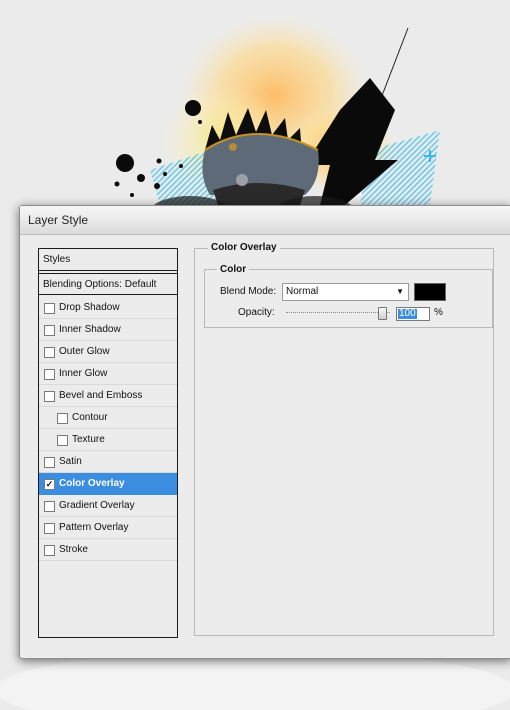 The width and height of the screenshot is (510, 710). What do you see at coordinates (108, 462) in the screenshot?
I see `style-item-satin: Satin` at bounding box center [108, 462].